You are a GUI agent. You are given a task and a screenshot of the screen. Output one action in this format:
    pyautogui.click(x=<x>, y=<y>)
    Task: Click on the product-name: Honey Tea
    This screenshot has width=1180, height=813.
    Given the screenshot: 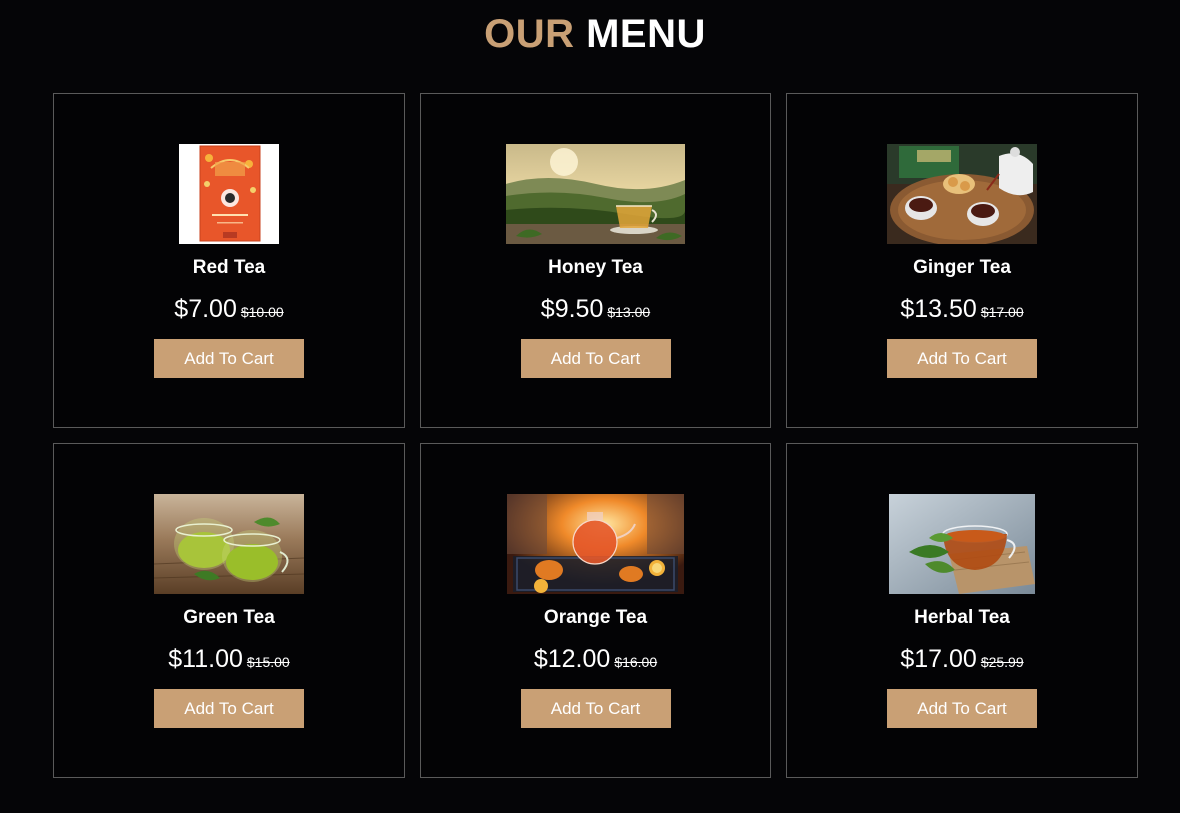 What is the action you would take?
    pyautogui.click(x=595, y=267)
    